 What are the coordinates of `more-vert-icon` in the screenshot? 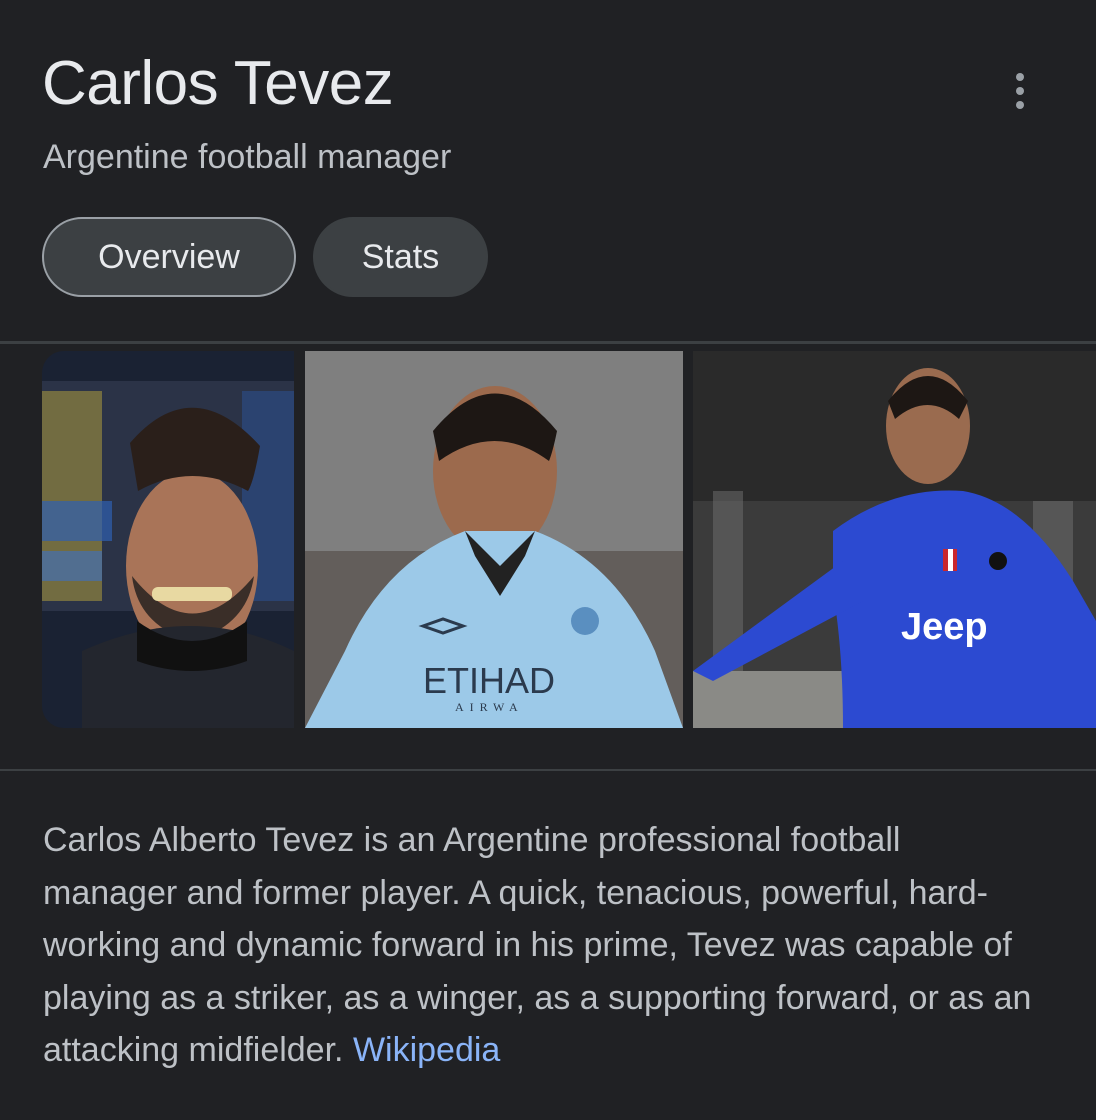 It's located at (1020, 91).